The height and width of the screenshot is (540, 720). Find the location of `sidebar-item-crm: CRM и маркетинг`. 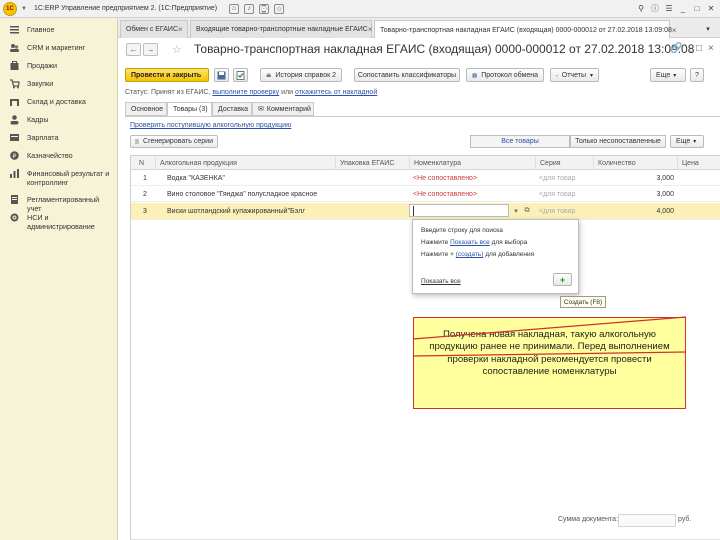

sidebar-item-crm: CRM и маркетинг is located at coordinates (58, 49).